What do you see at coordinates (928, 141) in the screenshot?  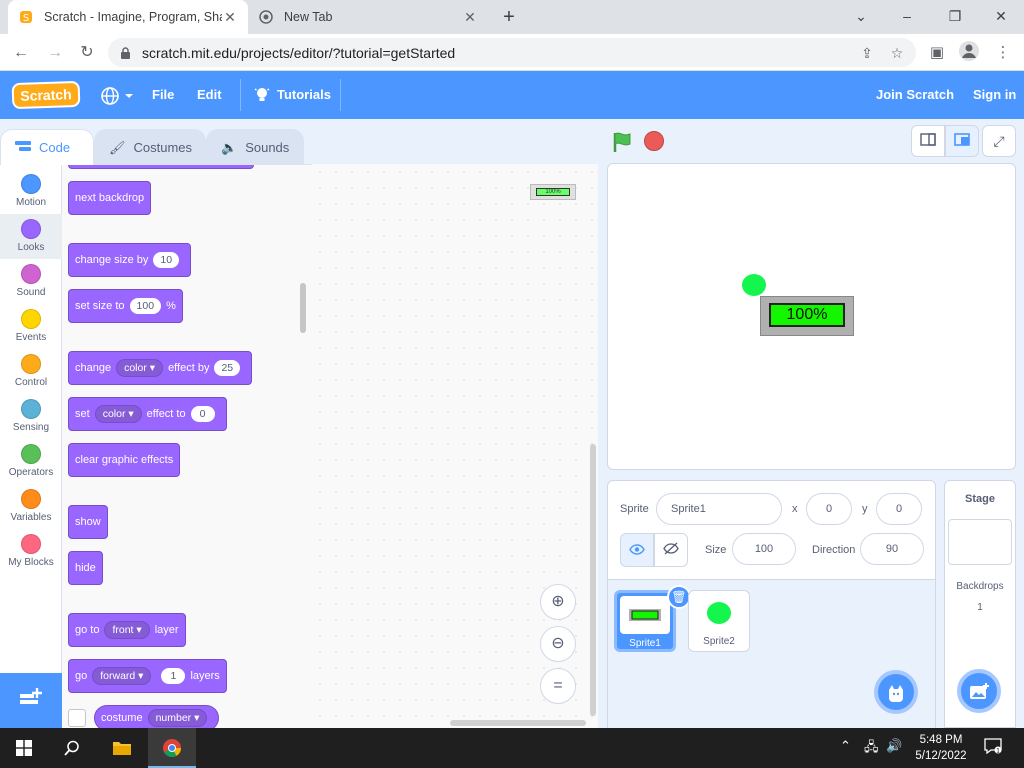 I see `small-stage-icon` at bounding box center [928, 141].